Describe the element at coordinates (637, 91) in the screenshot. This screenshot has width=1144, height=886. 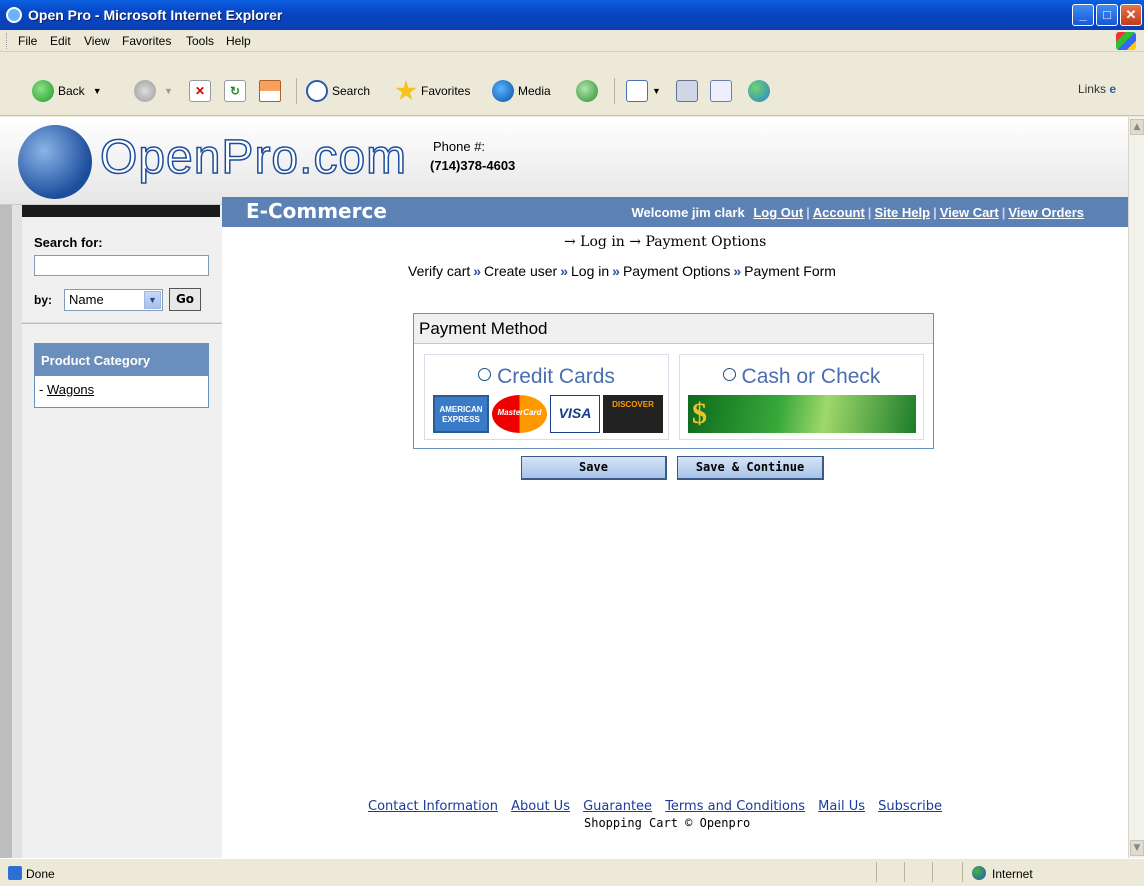
I see `mail-icon` at that location.